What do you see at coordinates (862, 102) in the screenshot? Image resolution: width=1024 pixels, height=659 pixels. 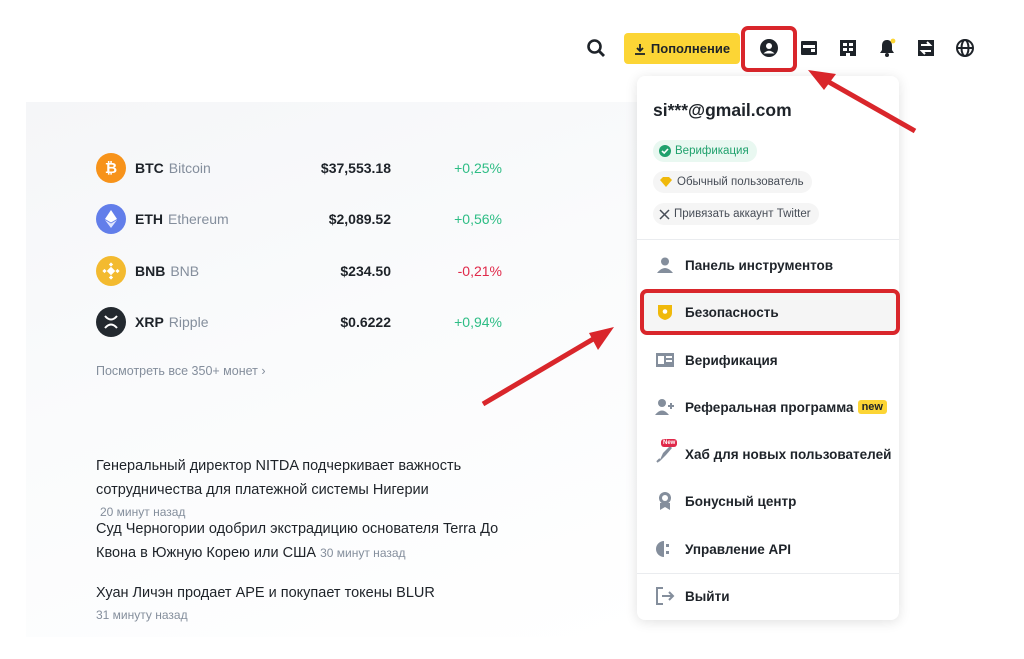 I see `arrow-to-user-icon` at bounding box center [862, 102].